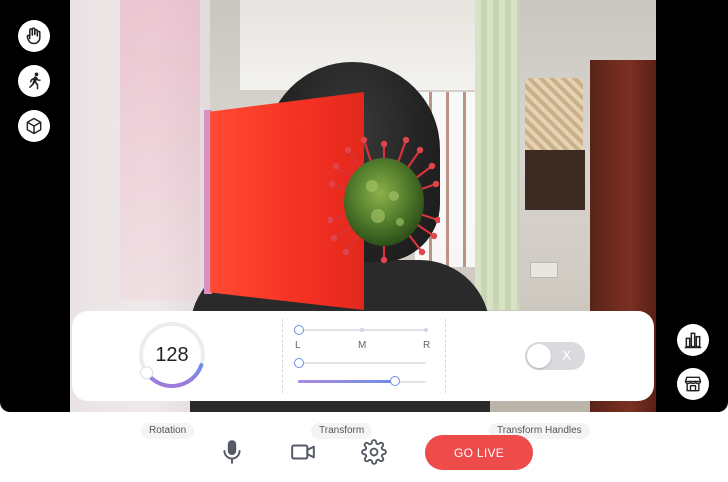  Describe the element at coordinates (693, 362) in the screenshot. I see `right-toolbar` at that location.